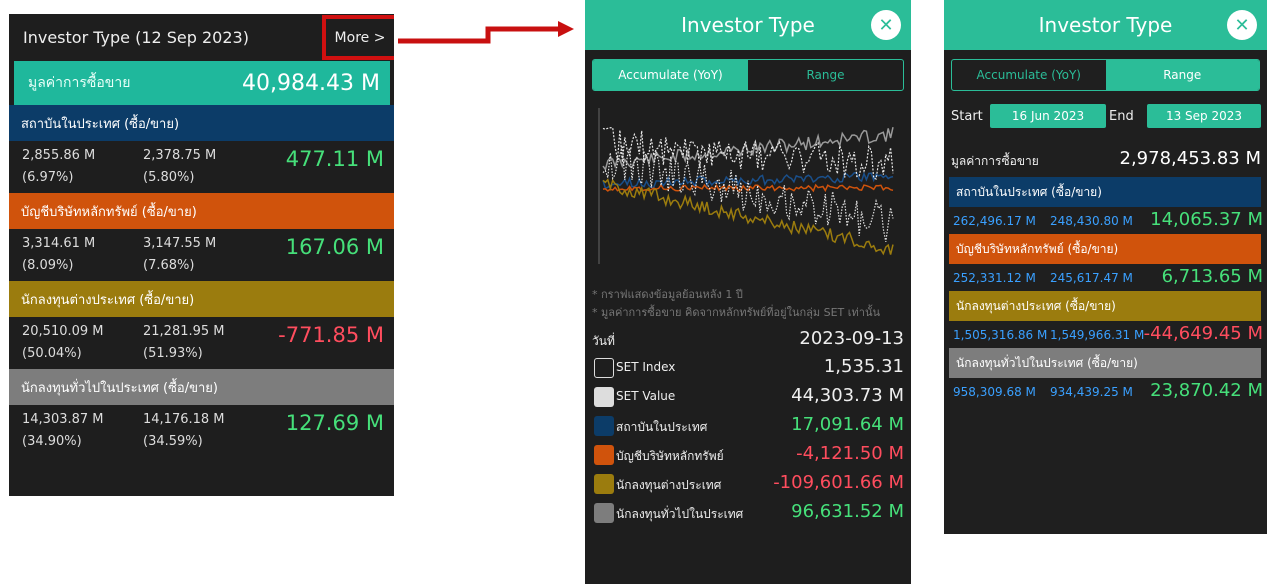  What do you see at coordinates (851, 338) in the screenshot?
I see `date-value: 2023-09-13` at bounding box center [851, 338].